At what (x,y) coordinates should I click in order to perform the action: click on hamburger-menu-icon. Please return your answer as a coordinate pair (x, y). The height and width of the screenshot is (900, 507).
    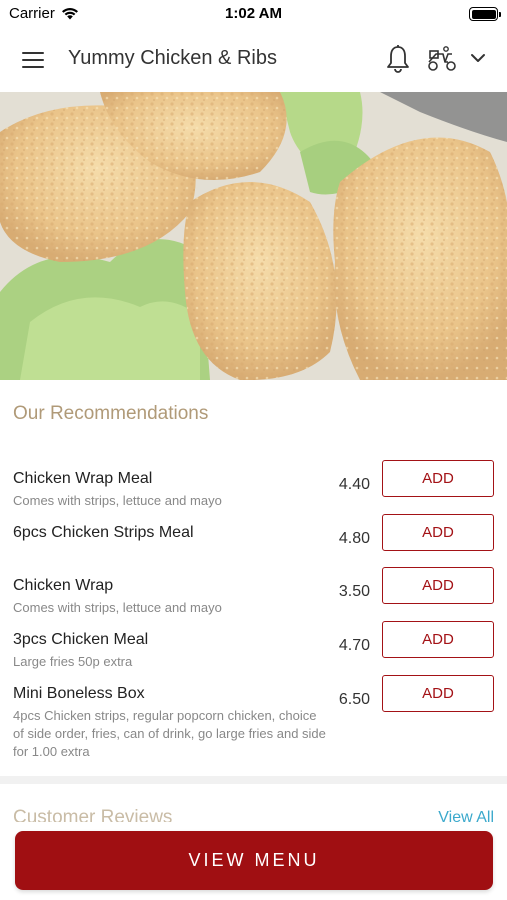
    Looking at the image, I should click on (34, 61).